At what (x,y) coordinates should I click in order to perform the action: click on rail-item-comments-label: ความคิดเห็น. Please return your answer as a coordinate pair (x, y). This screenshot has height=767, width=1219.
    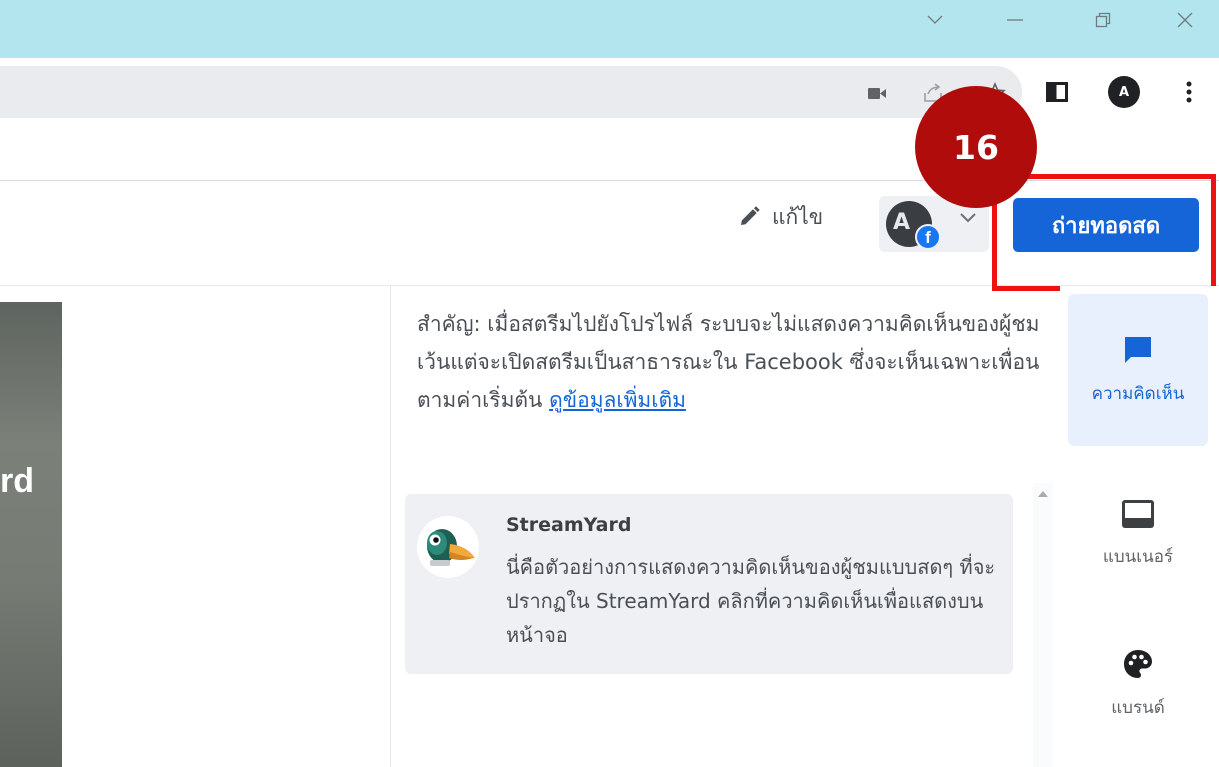
    Looking at the image, I should click on (1138, 393).